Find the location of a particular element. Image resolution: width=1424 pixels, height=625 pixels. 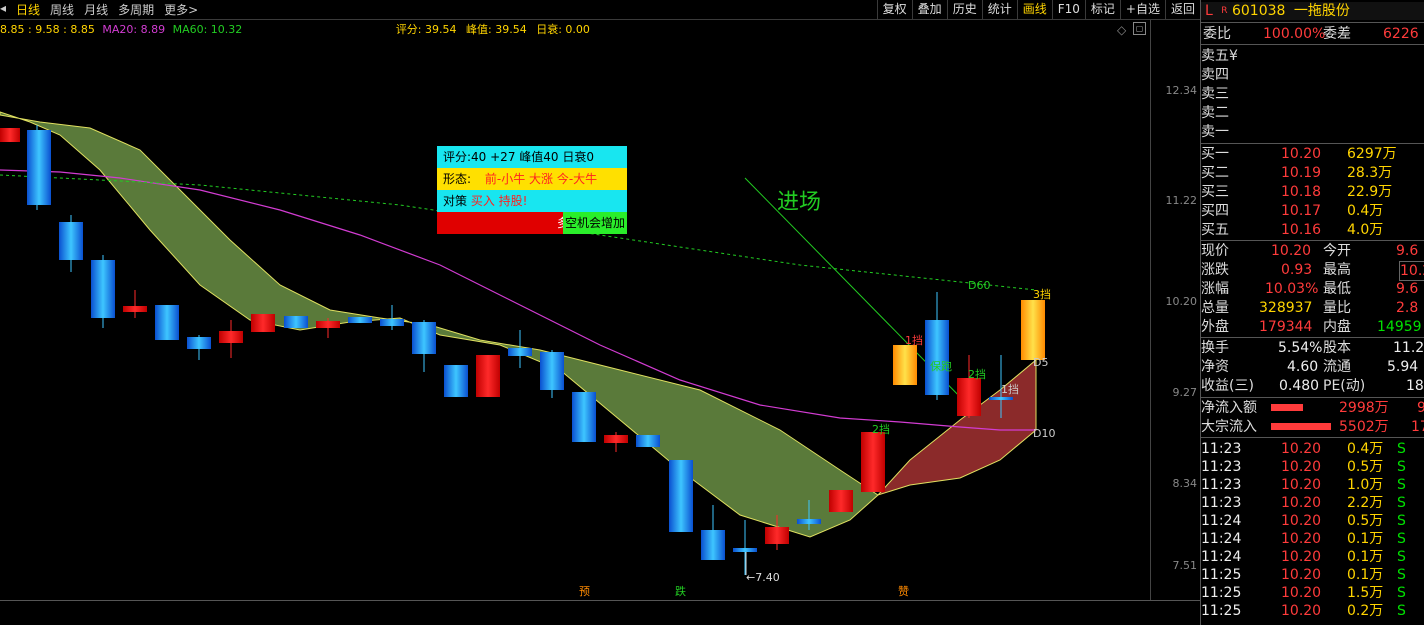

buy-level-1: 买一 10.20 6297万 is located at coordinates (1299, 154).